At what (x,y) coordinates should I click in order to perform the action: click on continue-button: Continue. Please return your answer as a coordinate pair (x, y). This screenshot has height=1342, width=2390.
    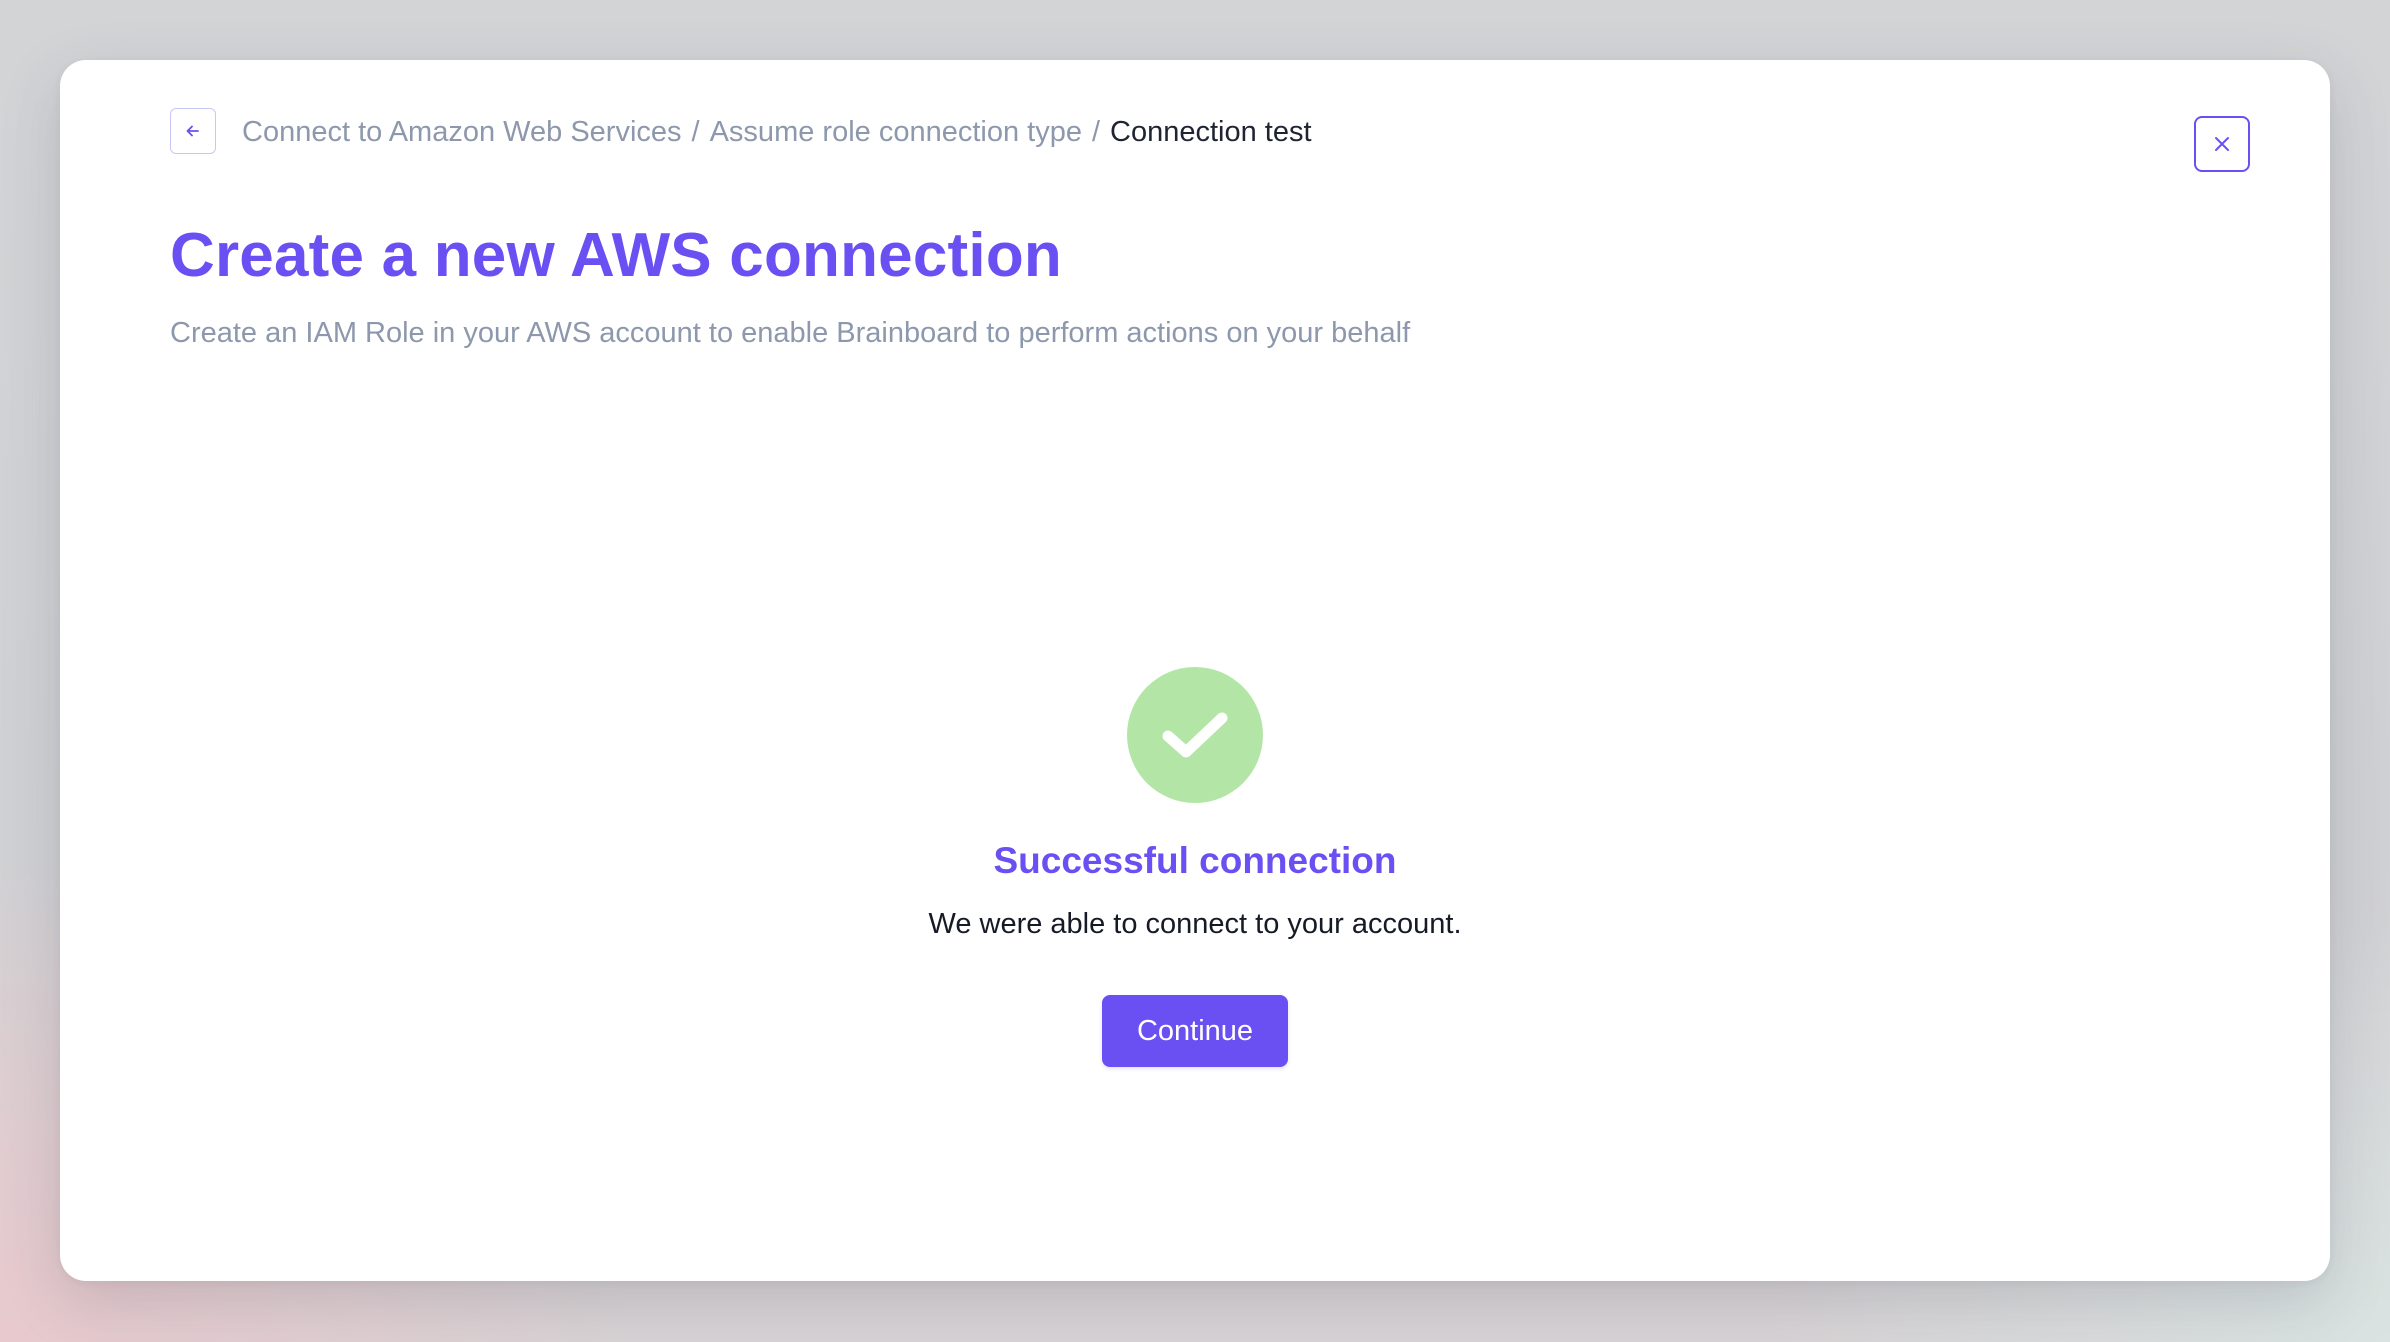
    Looking at the image, I should click on (1195, 1031).